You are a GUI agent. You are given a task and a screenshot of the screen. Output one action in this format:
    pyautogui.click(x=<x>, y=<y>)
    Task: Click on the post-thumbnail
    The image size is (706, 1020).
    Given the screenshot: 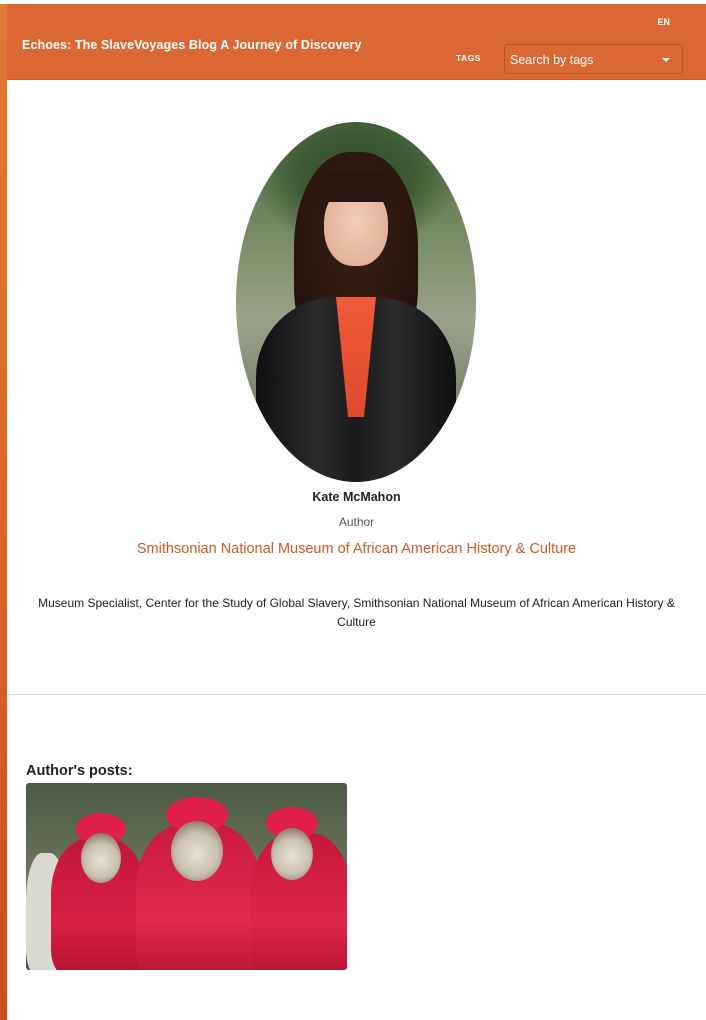 What is the action you would take?
    pyautogui.click(x=186, y=876)
    